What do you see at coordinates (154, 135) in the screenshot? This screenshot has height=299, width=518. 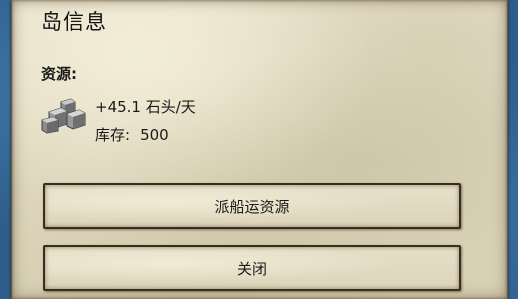 I see `stock-value: 500` at bounding box center [154, 135].